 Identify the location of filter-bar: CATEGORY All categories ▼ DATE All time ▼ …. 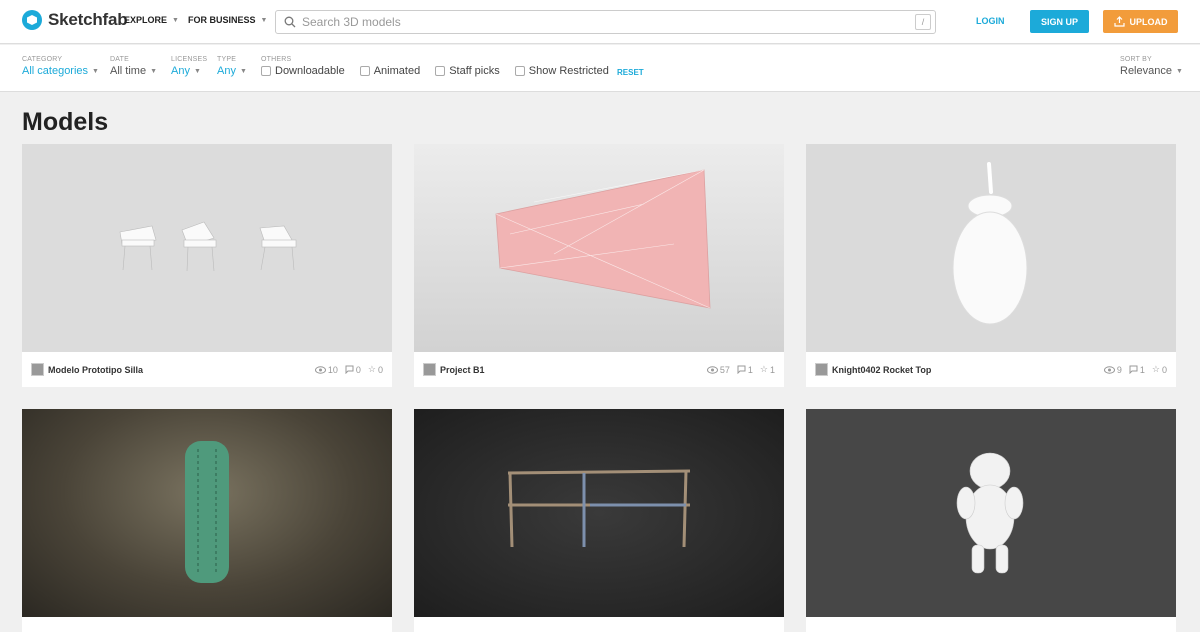
(600, 68).